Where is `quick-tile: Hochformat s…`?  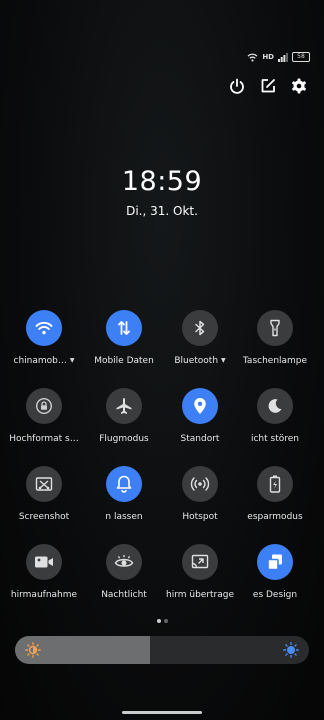
quick-tile: Hochformat s… is located at coordinates (44, 416).